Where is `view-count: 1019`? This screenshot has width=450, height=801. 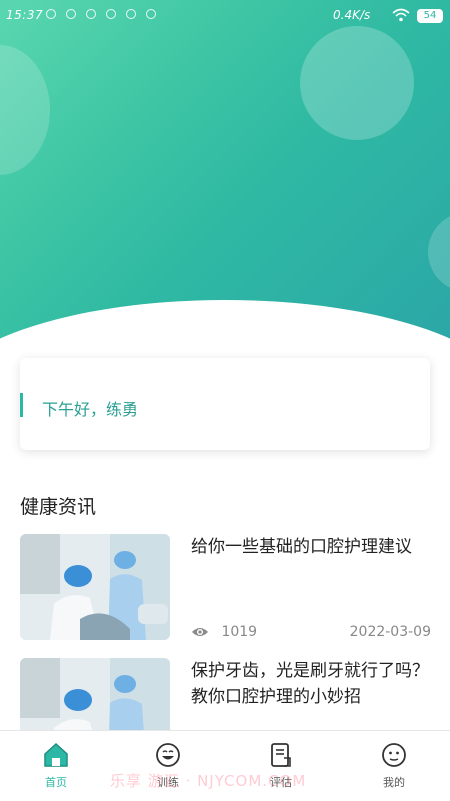 view-count: 1019 is located at coordinates (239, 632).